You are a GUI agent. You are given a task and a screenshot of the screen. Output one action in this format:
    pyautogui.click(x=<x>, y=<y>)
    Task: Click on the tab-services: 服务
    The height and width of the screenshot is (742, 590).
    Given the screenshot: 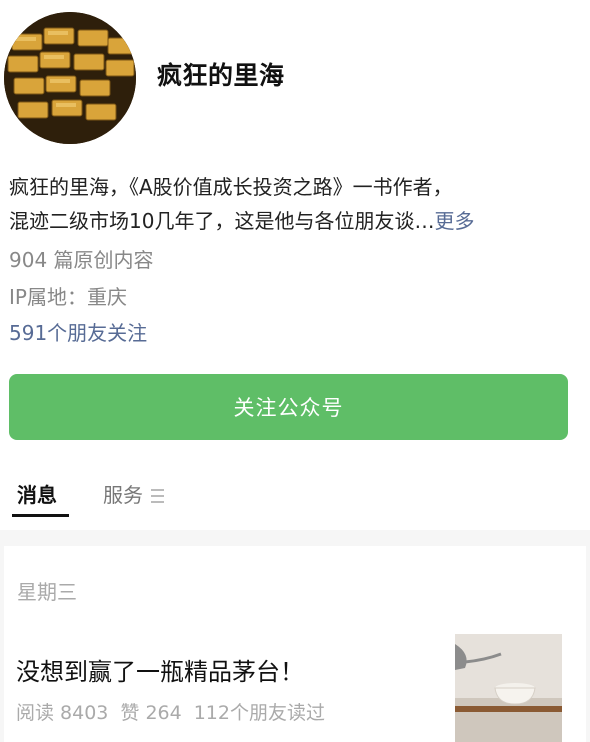 What is the action you would take?
    pyautogui.click(x=133, y=495)
    